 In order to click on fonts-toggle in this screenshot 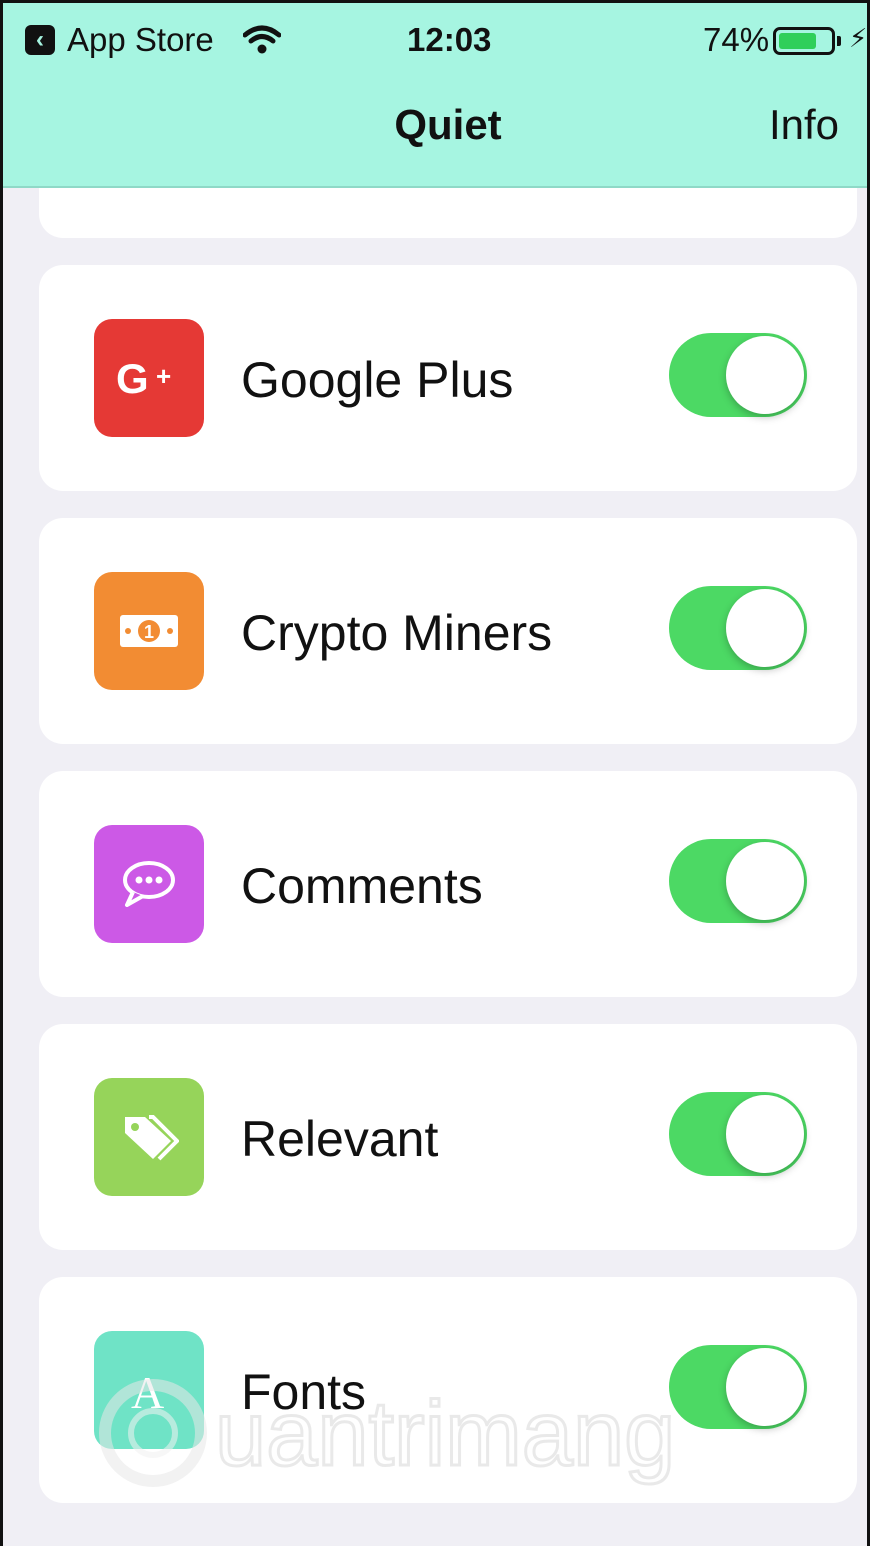, I will do `click(738, 1387)`.